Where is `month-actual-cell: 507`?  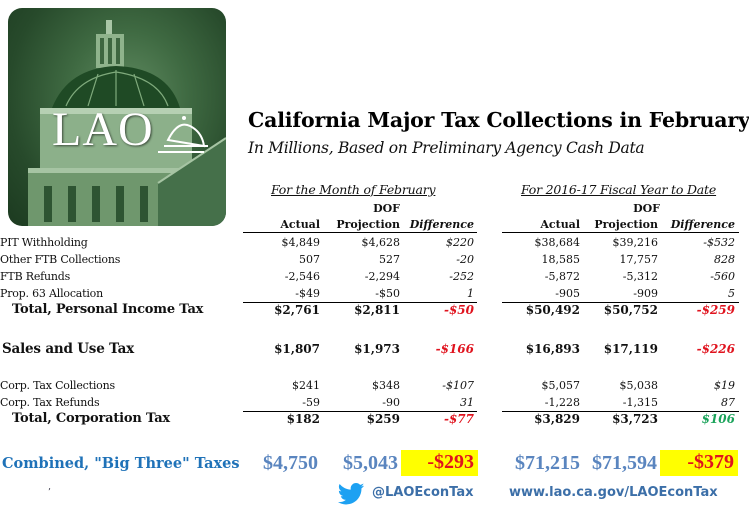
month-actual-cell: 507 is located at coordinates (309, 259).